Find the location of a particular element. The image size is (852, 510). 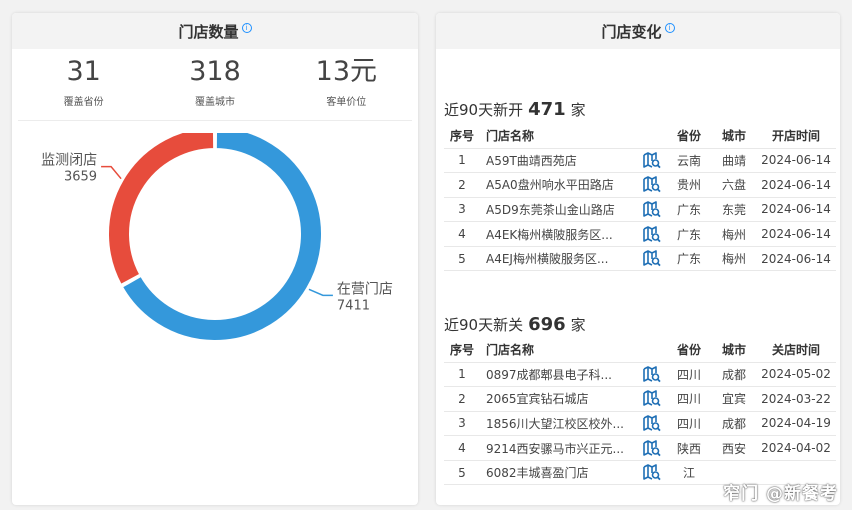

new-open-suffix: 家 is located at coordinates (578, 110).